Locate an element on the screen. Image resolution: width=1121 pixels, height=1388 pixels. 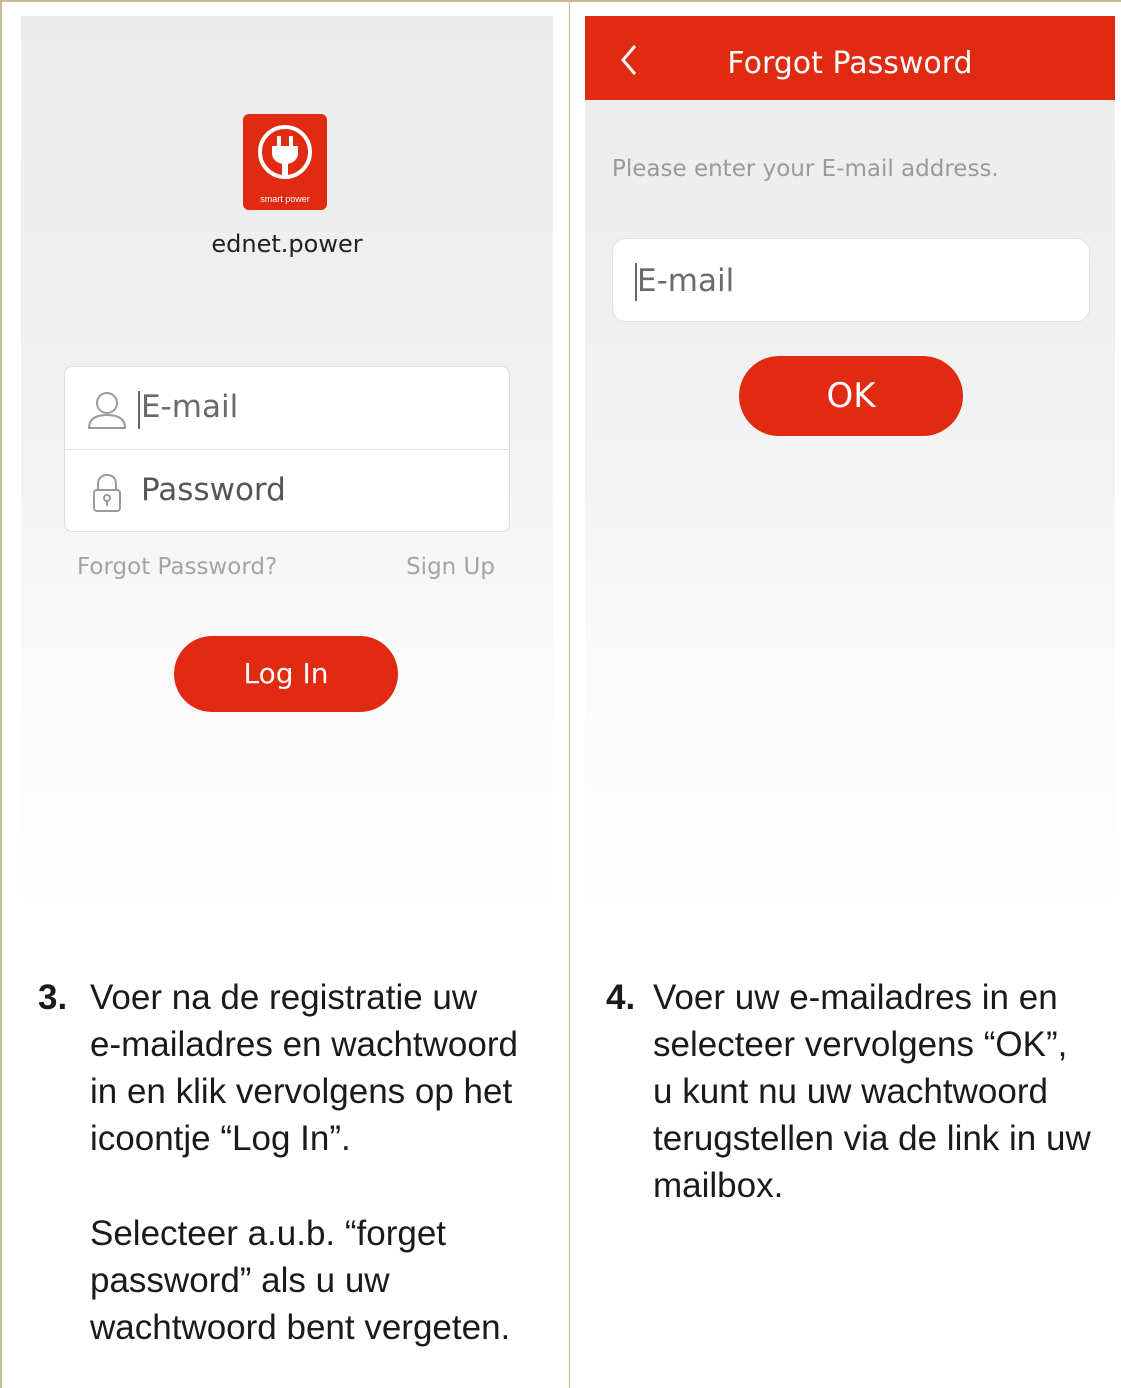
forgot-password-link: Forgot Password? is located at coordinates (177, 567).